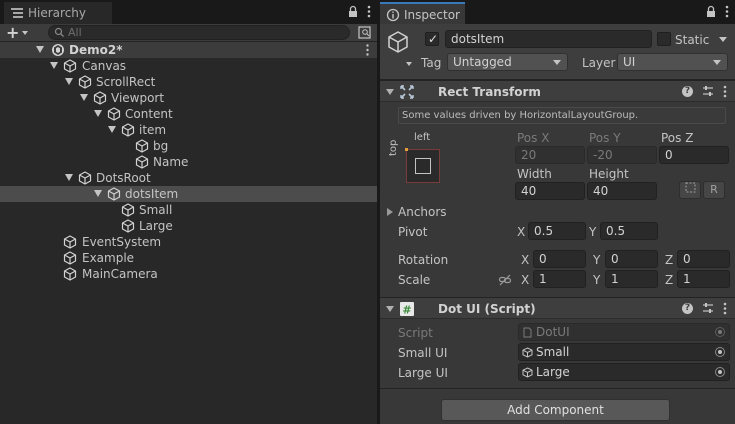 The height and width of the screenshot is (424, 735). Describe the element at coordinates (703, 279) in the screenshot. I see `scale-z-field: 1` at that location.